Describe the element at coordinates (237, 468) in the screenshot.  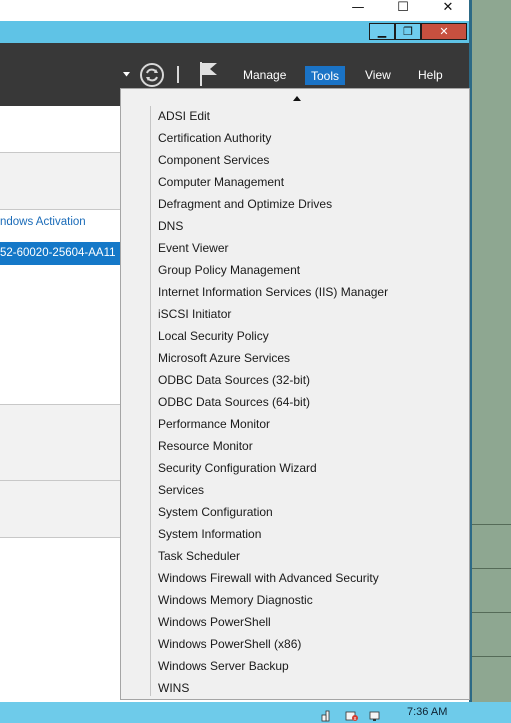
I see `menu-item-security-config-wizard: Security Configuration Wizard` at that location.